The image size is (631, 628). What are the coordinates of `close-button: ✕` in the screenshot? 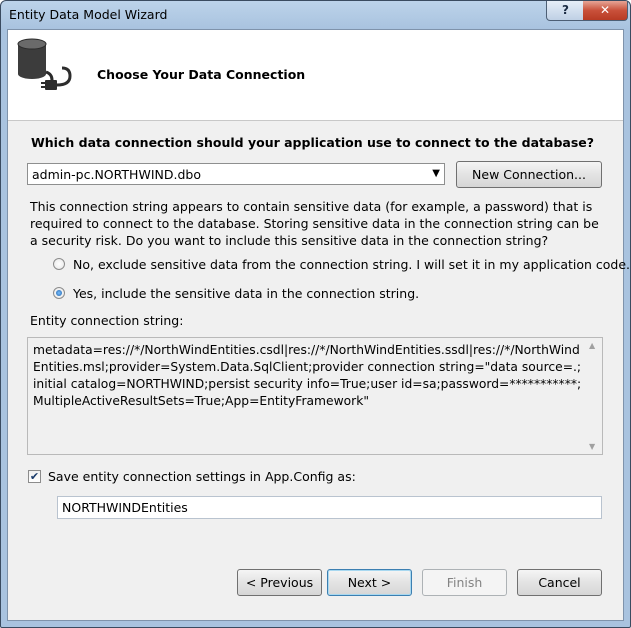 It's located at (605, 11).